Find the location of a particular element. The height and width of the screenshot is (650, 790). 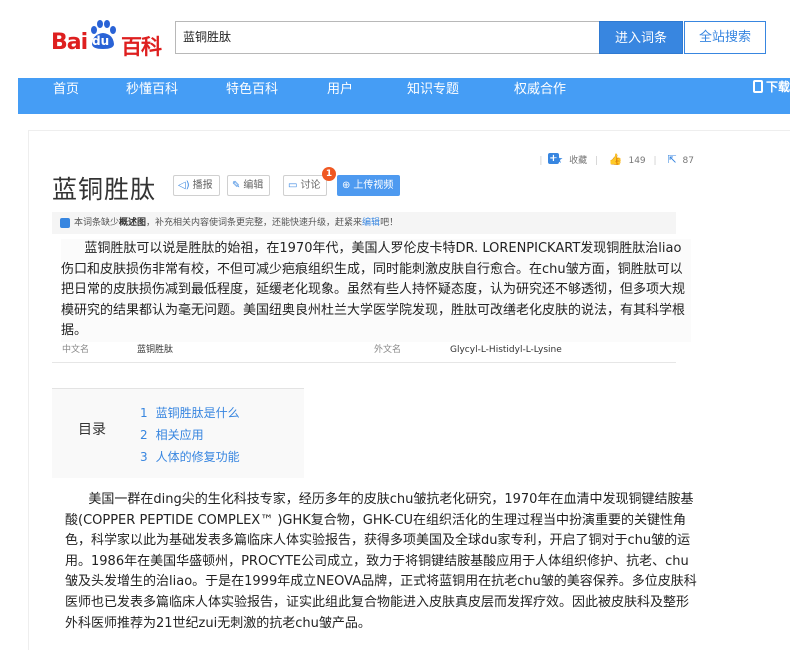

baidu-baike-logo: Bai du 百科 is located at coordinates (107, 36).